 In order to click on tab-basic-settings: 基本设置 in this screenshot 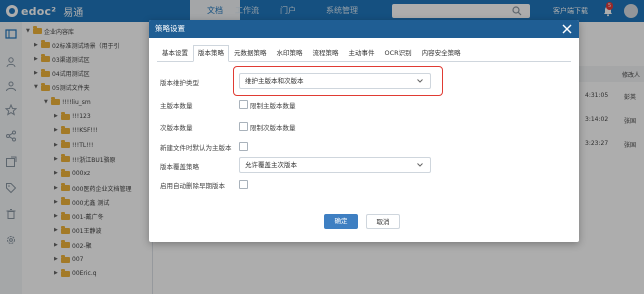, I will do `click(175, 53)`.